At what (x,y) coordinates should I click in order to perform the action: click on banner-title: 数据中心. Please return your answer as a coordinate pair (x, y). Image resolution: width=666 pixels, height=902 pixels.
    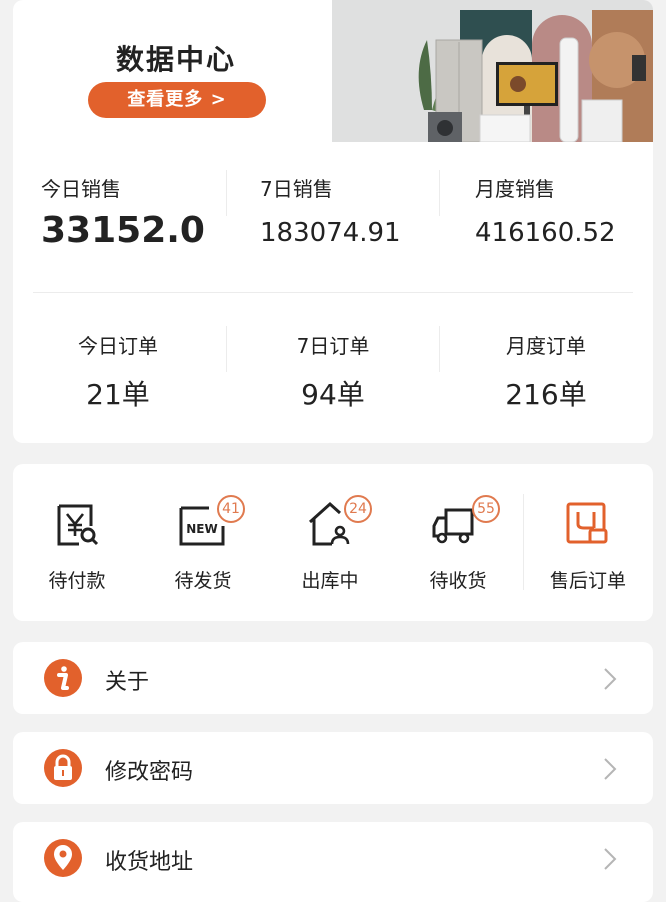
    Looking at the image, I should click on (175, 59).